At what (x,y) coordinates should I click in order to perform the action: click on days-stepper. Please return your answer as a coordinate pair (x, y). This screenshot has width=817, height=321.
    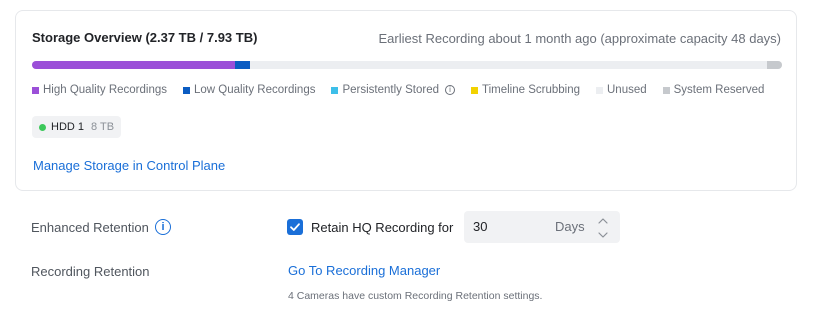
    Looking at the image, I should click on (603, 227).